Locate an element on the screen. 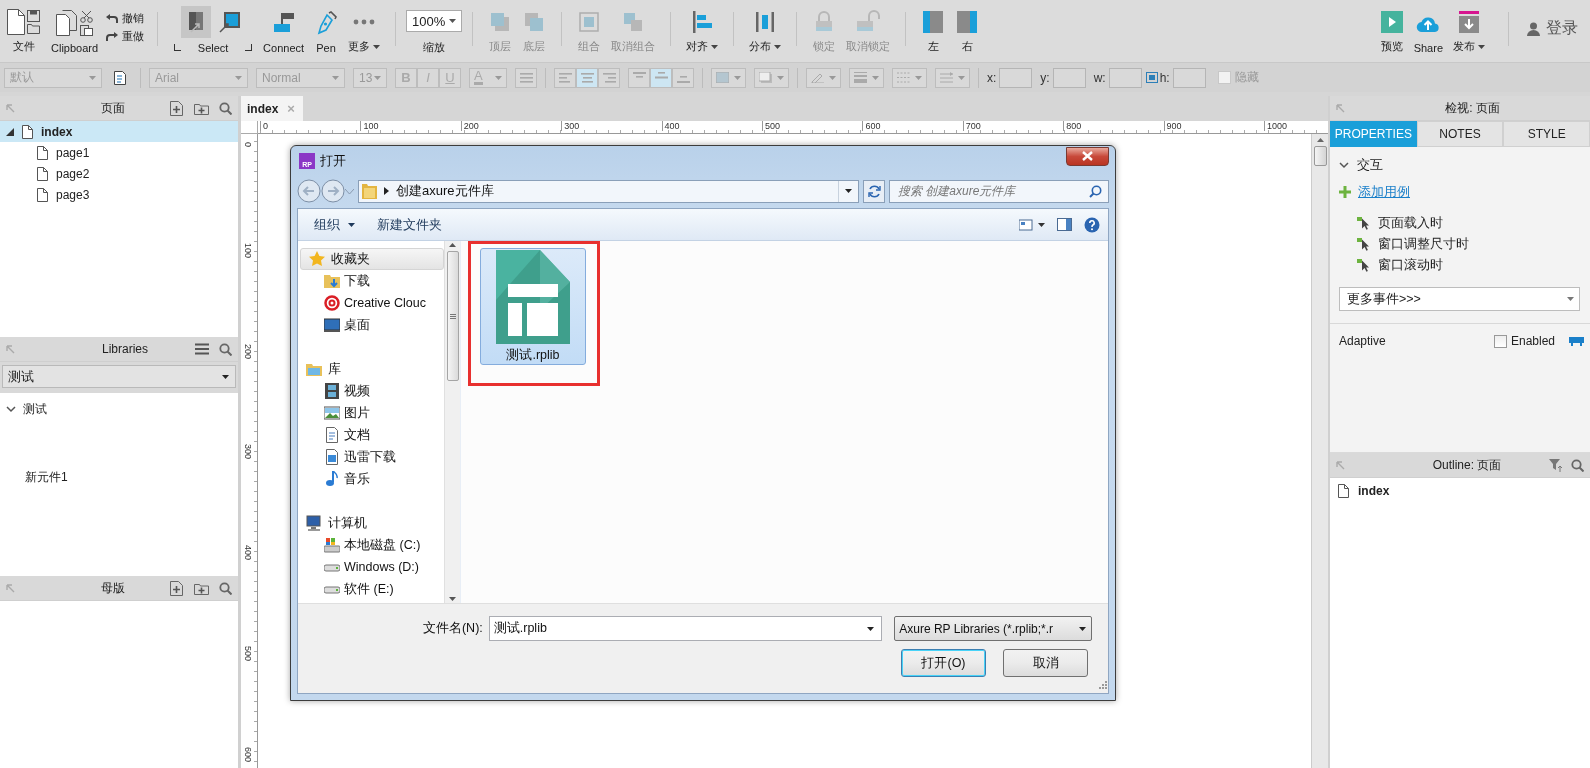 The width and height of the screenshot is (1590, 768). width-field is located at coordinates (1125, 77).